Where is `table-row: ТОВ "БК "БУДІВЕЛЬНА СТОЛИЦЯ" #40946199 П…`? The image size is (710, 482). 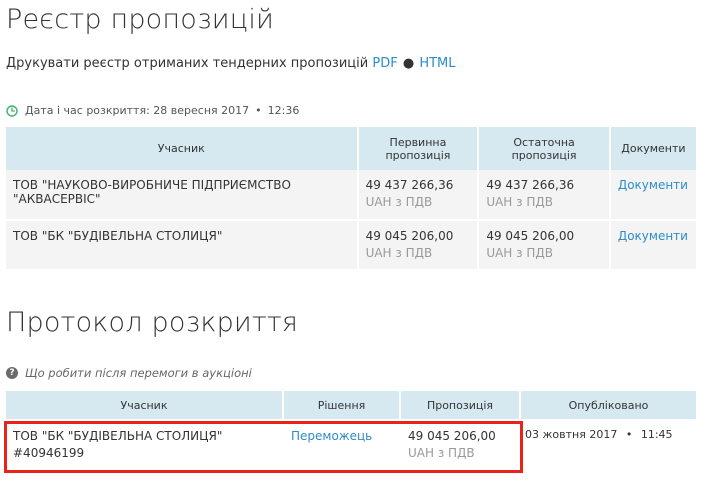 table-row: ТОВ "БК "БУДІВЕЛЬНА СТОЛИЦЯ" #40946199 П… is located at coordinates (351, 446).